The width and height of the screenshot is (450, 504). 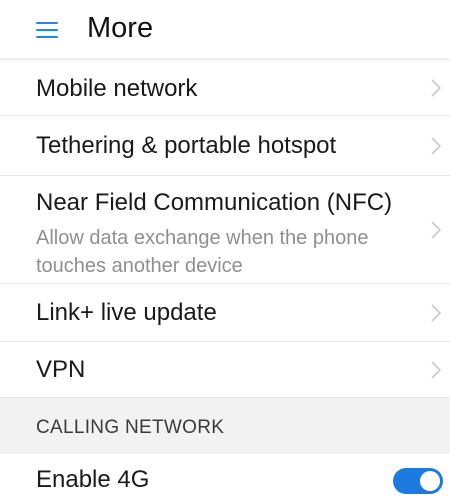 What do you see at coordinates (225, 87) in the screenshot?
I see `mobile-network-item: Mobile network` at bounding box center [225, 87].